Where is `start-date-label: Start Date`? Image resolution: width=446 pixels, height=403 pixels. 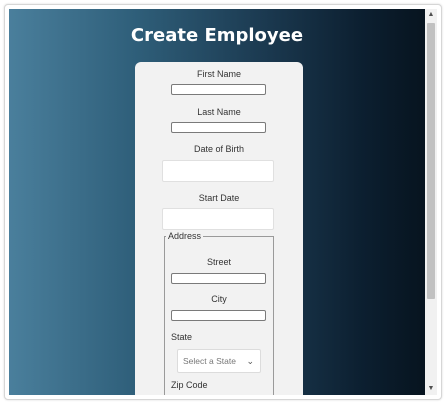 start-date-label: Start Date is located at coordinates (219, 198).